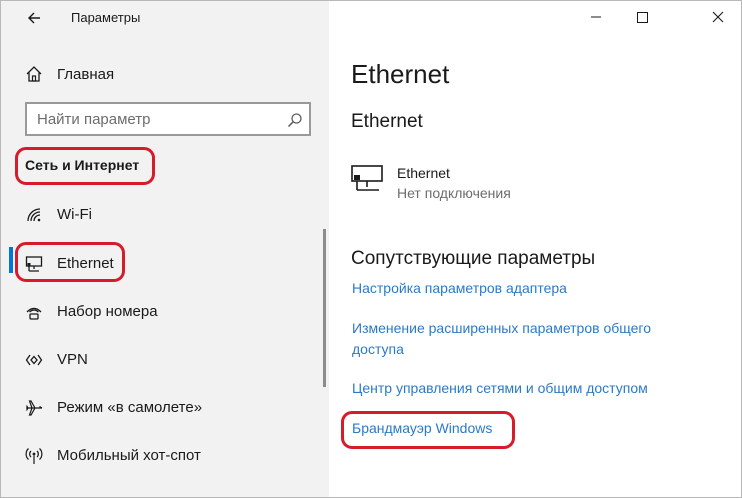 Image resolution: width=742 pixels, height=498 pixels. I want to click on sidebar-item-label: VPN, so click(72, 359).